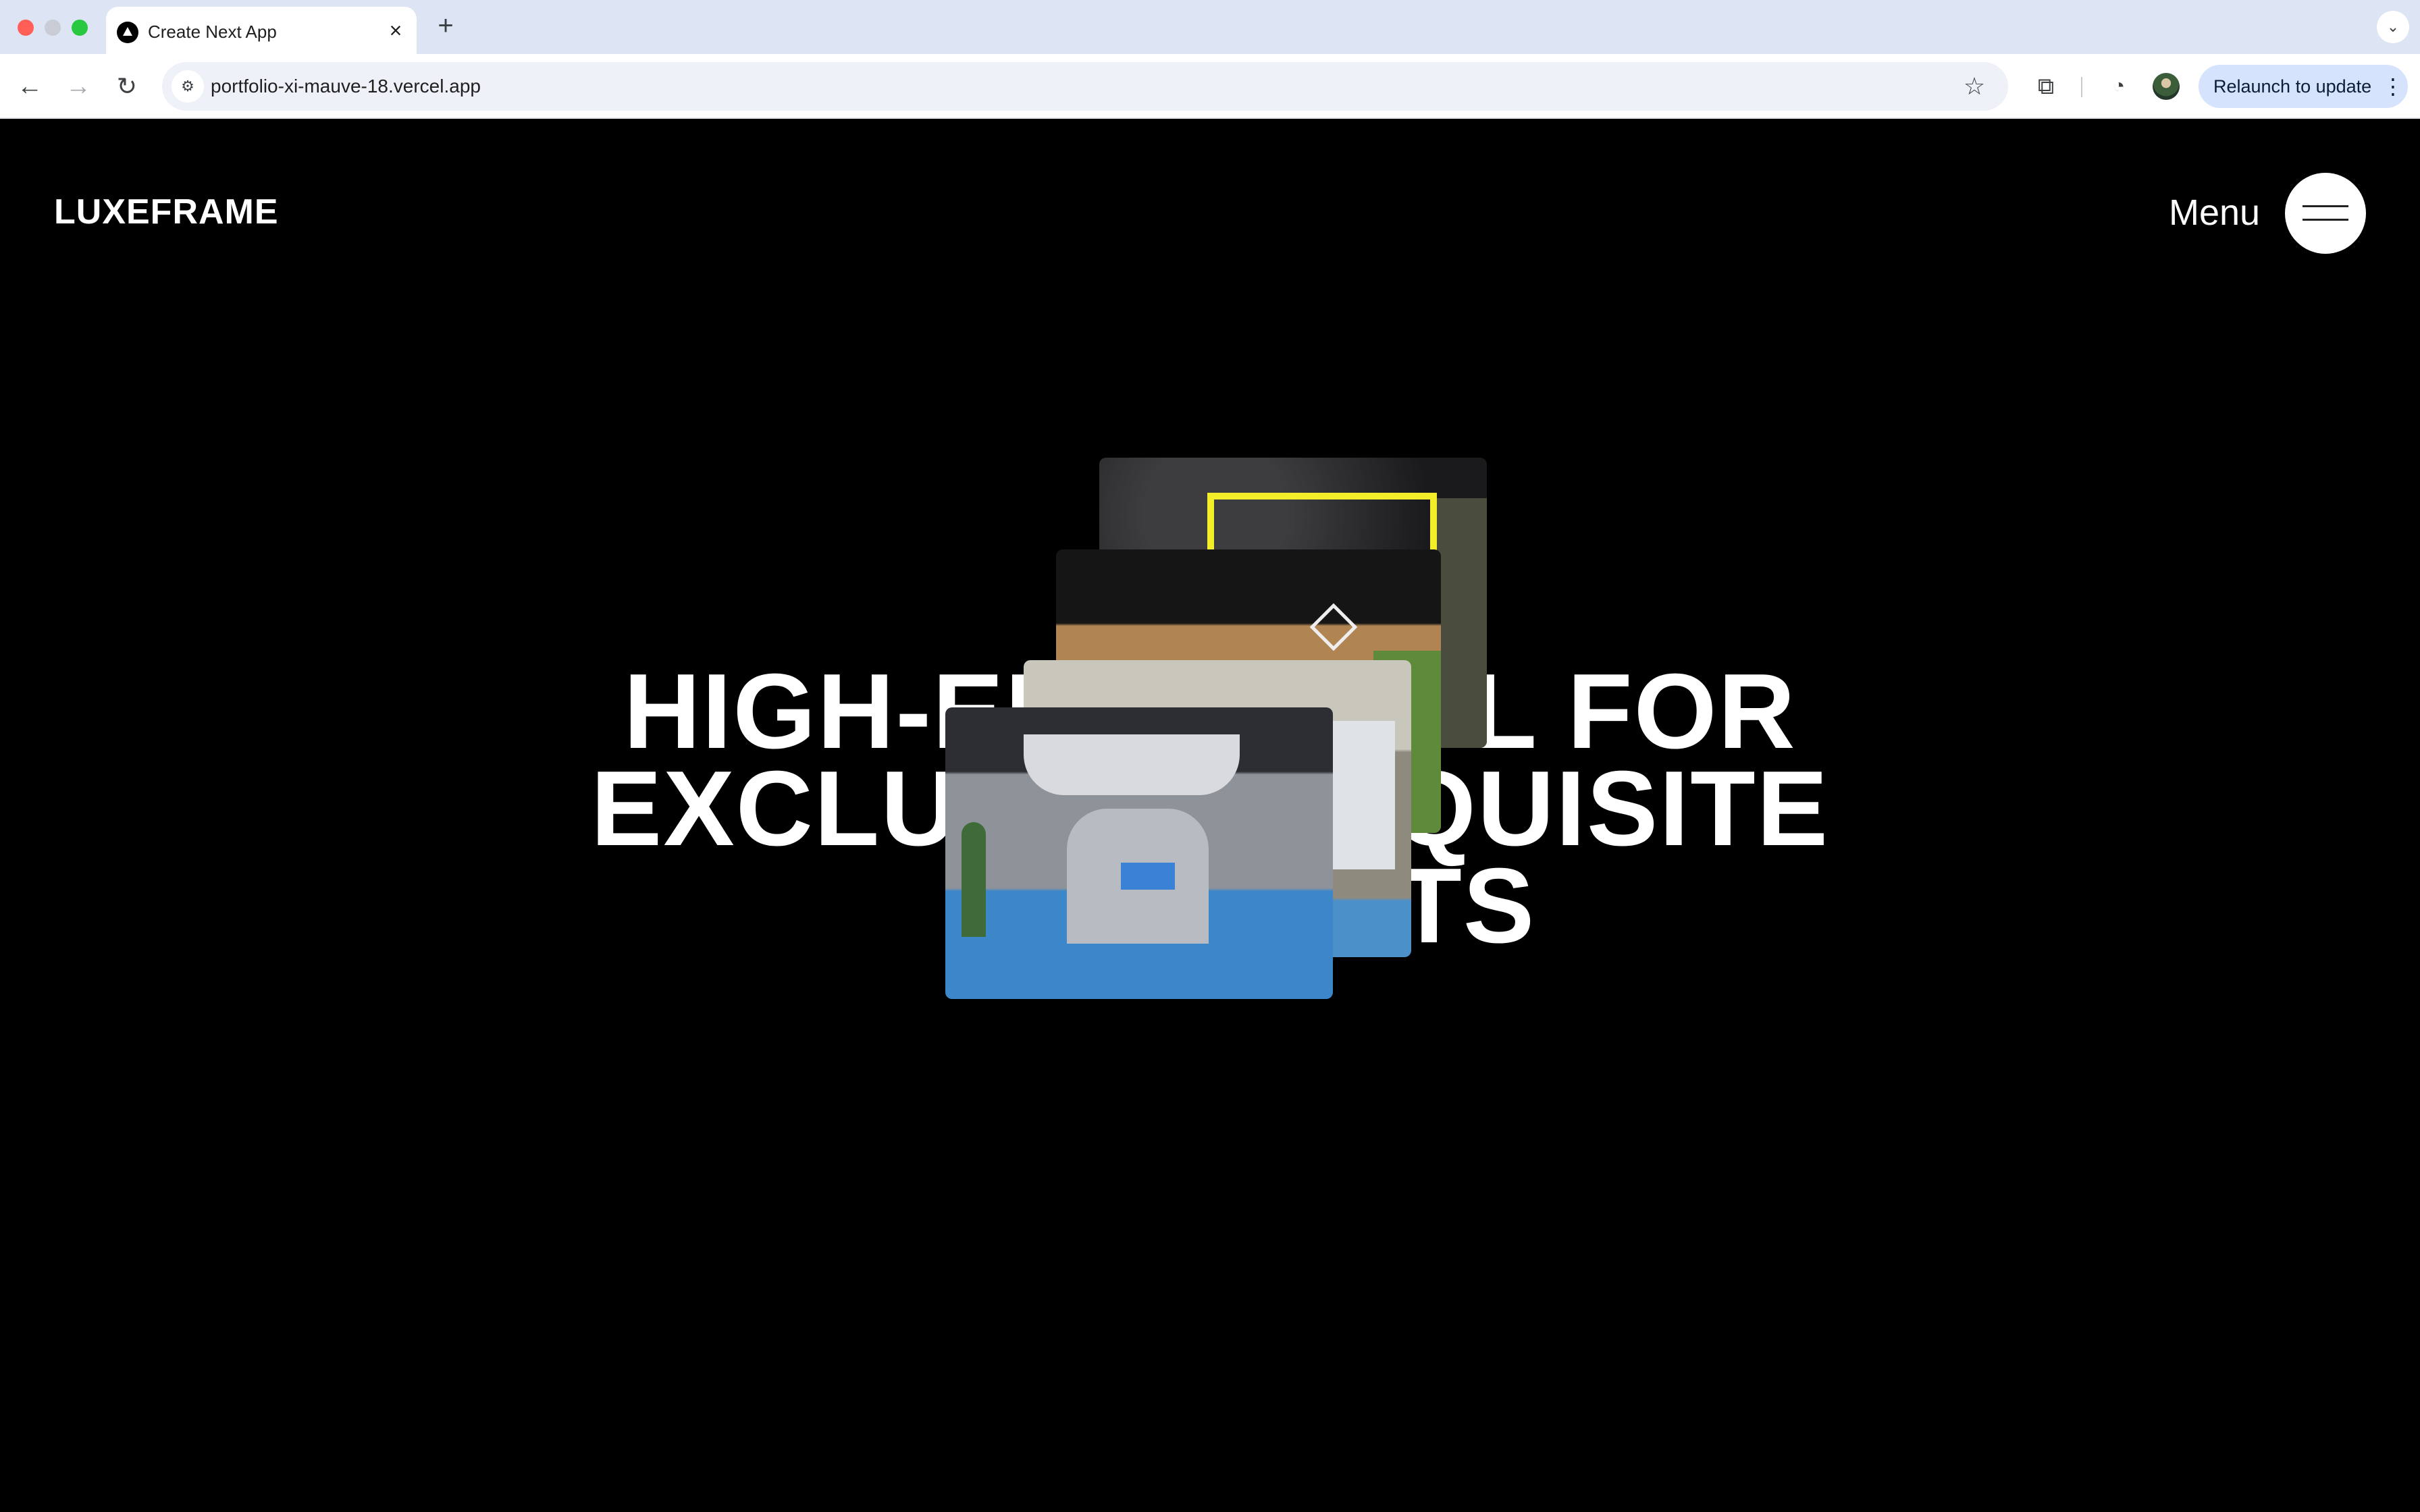  Describe the element at coordinates (166, 212) in the screenshot. I see `site-logo: LUXEFRAME` at that location.